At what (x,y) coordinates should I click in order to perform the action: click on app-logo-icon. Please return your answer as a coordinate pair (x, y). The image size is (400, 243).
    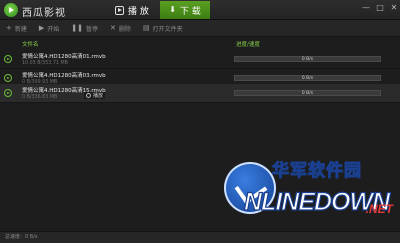
    Looking at the image, I should click on (11, 10).